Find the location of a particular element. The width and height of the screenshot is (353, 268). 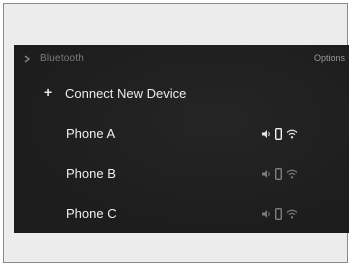

device-name: Phone A is located at coordinates (91, 133).